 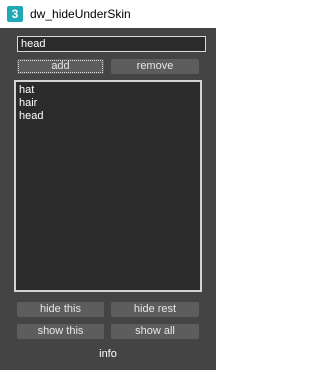 What do you see at coordinates (15, 14) in the screenshot?
I see `app-icon: 3` at bounding box center [15, 14].